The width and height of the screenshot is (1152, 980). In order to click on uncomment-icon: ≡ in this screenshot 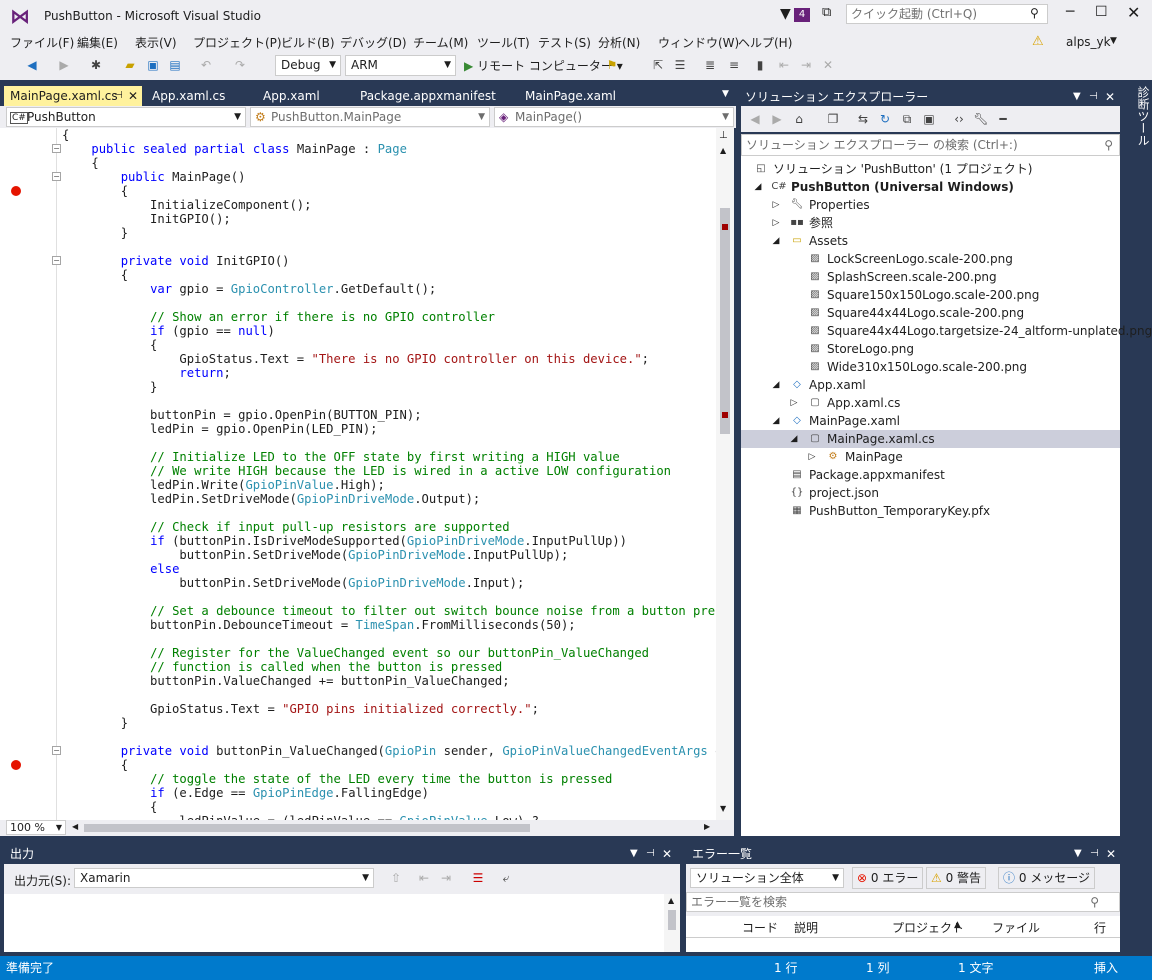, I will do `click(734, 65)`.